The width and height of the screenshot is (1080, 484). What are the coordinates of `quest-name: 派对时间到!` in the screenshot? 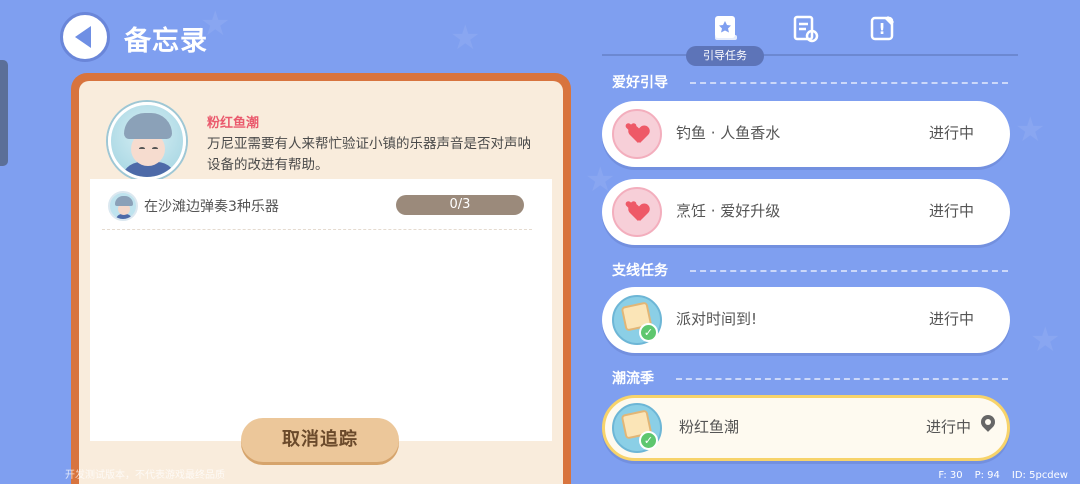 It's located at (717, 319).